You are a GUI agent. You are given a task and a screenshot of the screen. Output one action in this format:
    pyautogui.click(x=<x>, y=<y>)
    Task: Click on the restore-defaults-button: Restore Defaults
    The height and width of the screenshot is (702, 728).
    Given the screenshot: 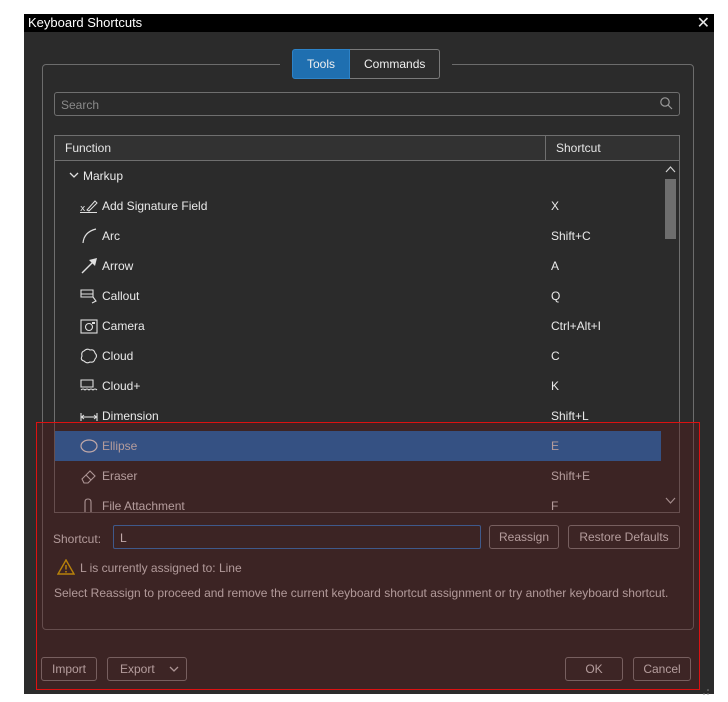 What is the action you would take?
    pyautogui.click(x=624, y=537)
    